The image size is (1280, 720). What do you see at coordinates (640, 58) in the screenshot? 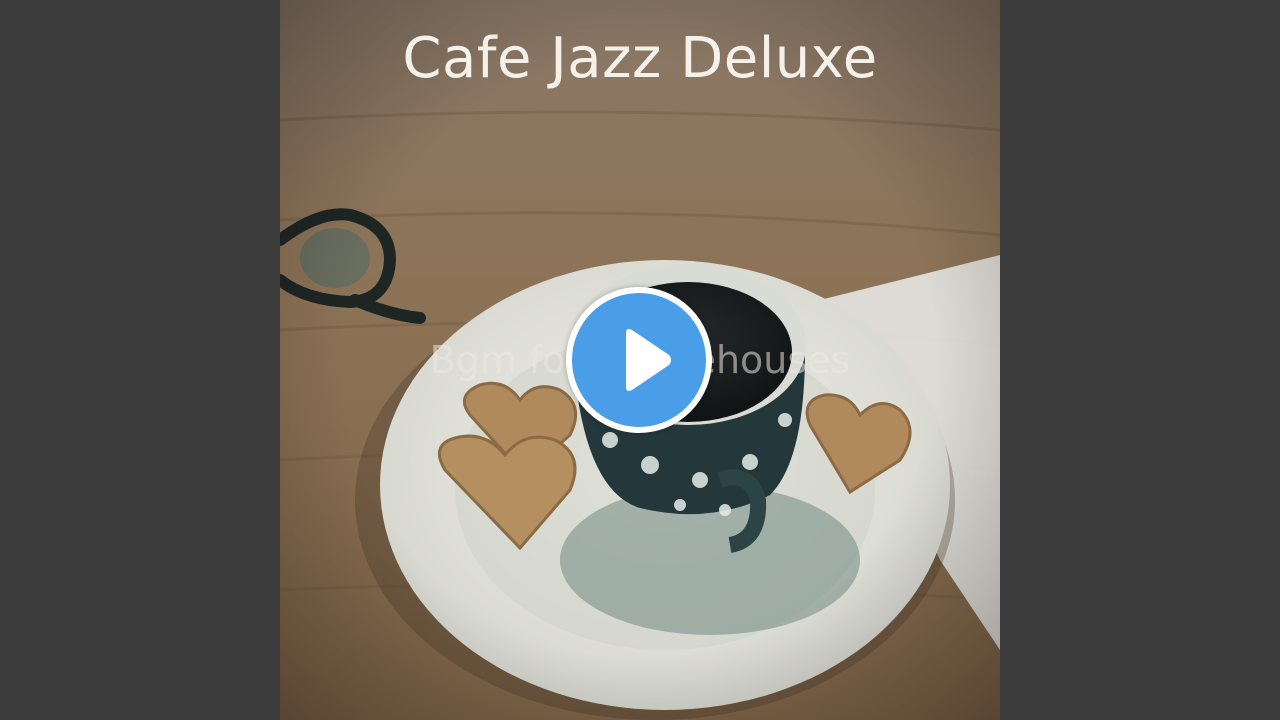
I see `video-title: Cafe Jazz Deluxe` at bounding box center [640, 58].